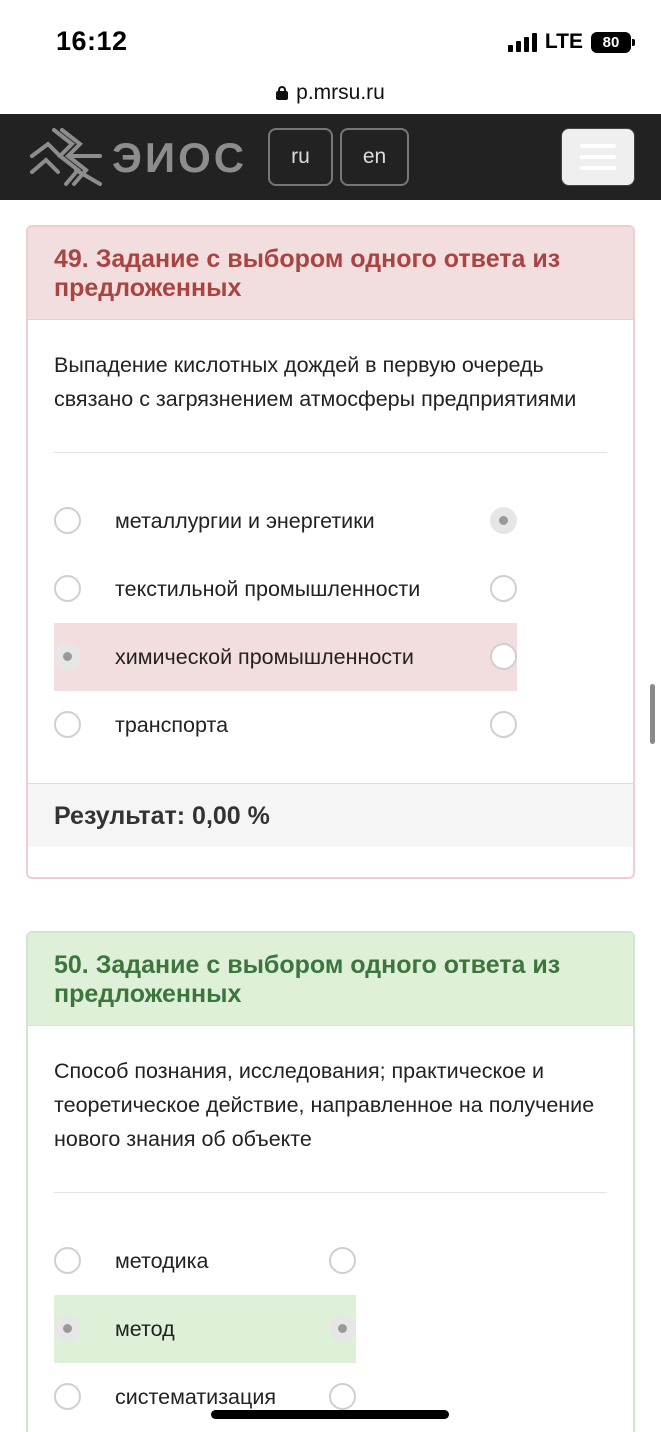  I want to click on answer-option: текстильной промышленности, so click(285, 589).